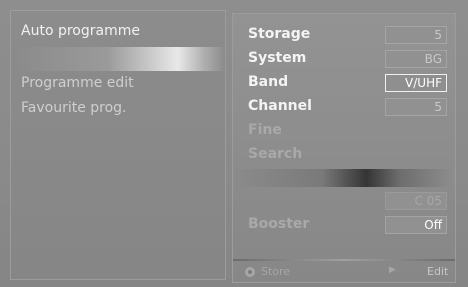  I want to click on band-value: V/UHF, so click(416, 83).